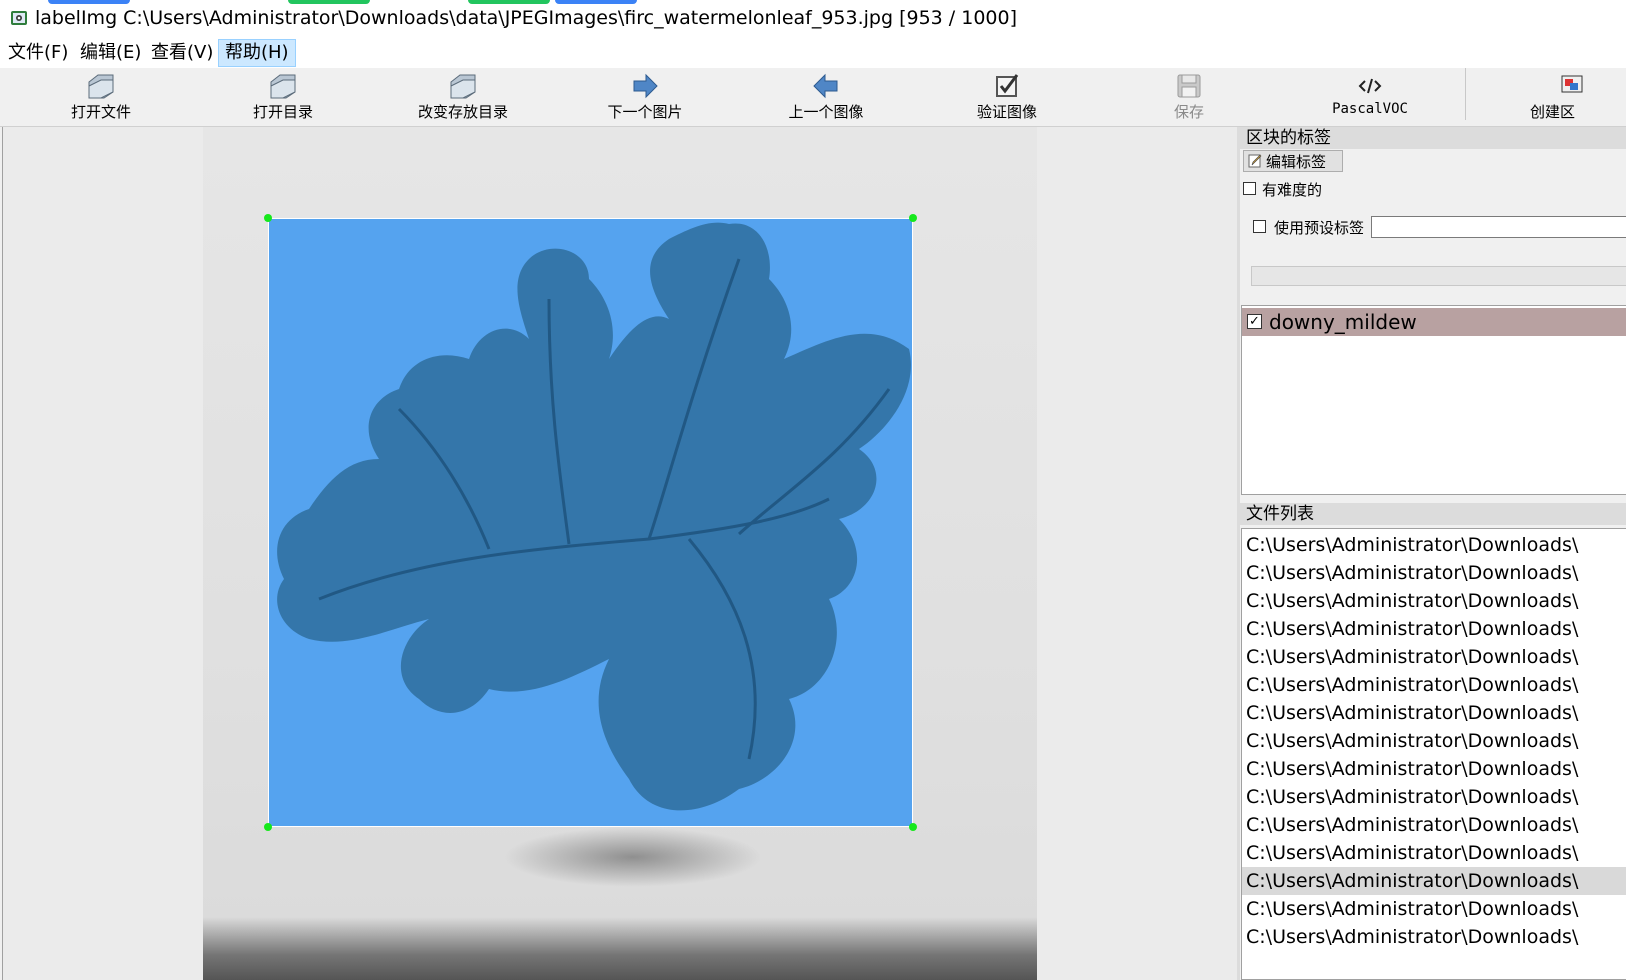 This screenshot has height=980, width=1626. What do you see at coordinates (620, 948) in the screenshot?
I see `photo-bottom-edge` at bounding box center [620, 948].